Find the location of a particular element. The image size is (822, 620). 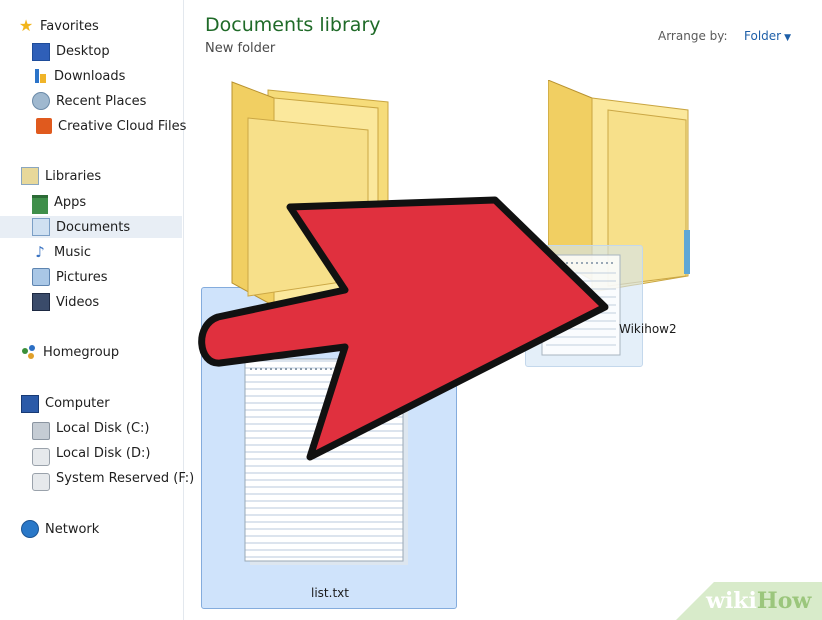

nav-favorites: ★ Favorites is located at coordinates (58, 26).